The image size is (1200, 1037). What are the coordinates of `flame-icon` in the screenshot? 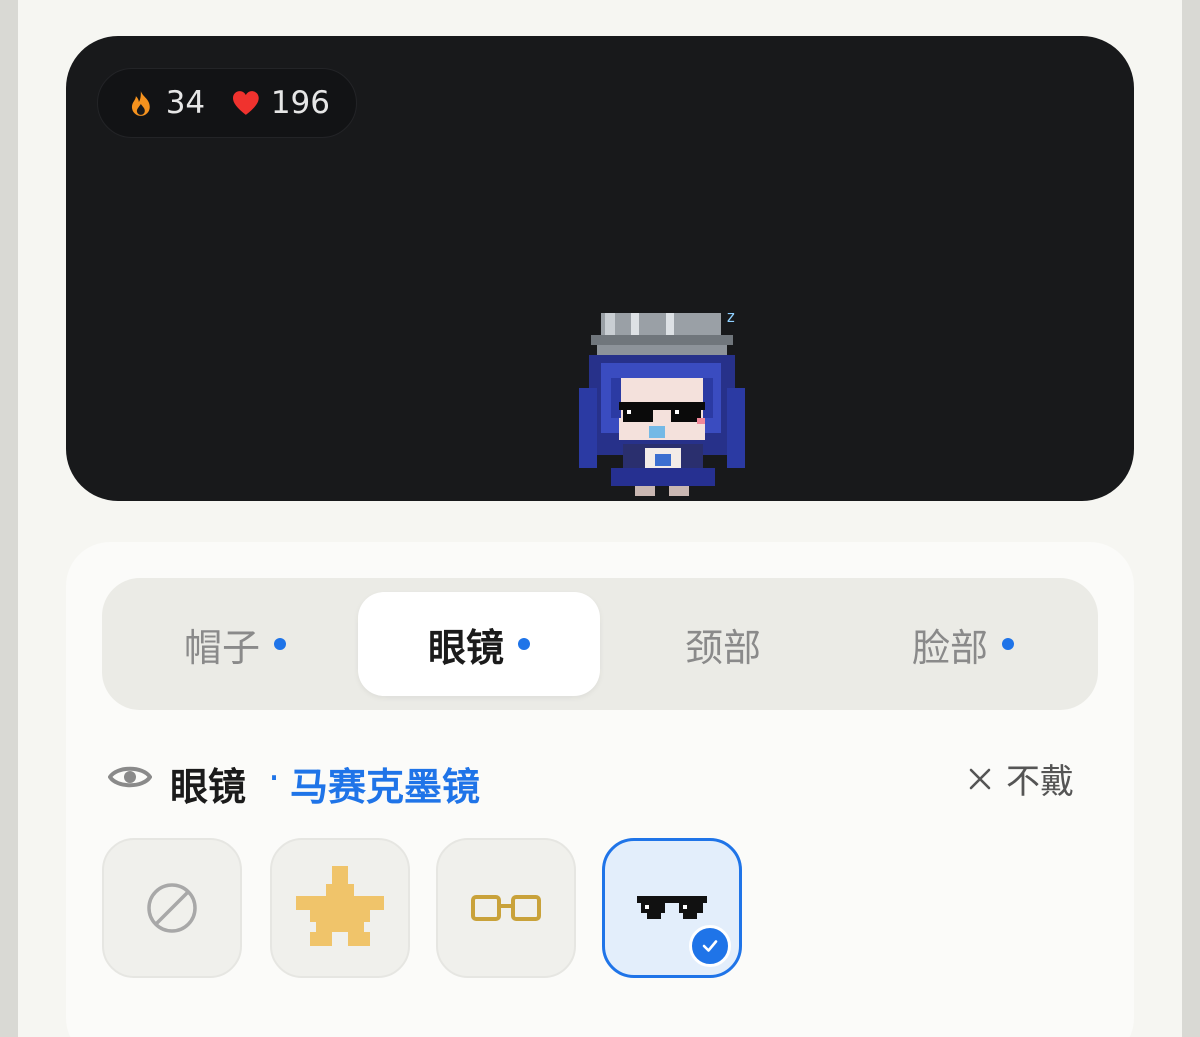 It's located at (140, 103).